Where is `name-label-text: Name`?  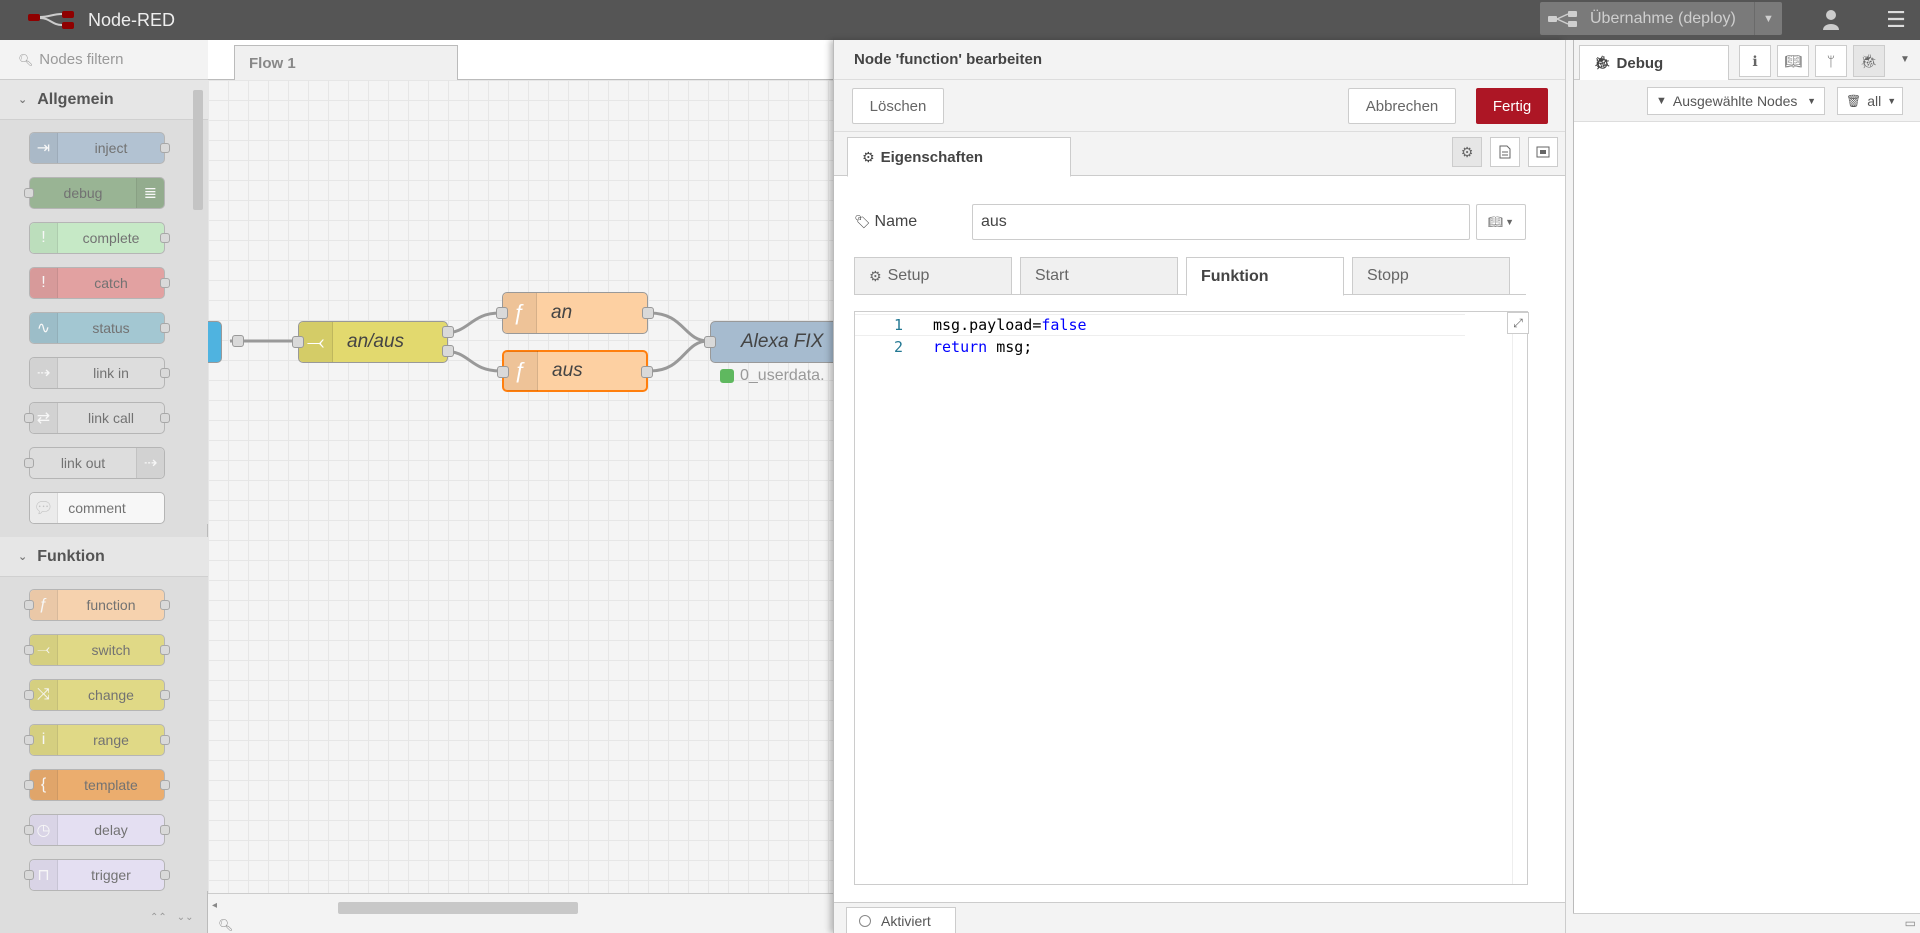
name-label-text: Name is located at coordinates (896, 221).